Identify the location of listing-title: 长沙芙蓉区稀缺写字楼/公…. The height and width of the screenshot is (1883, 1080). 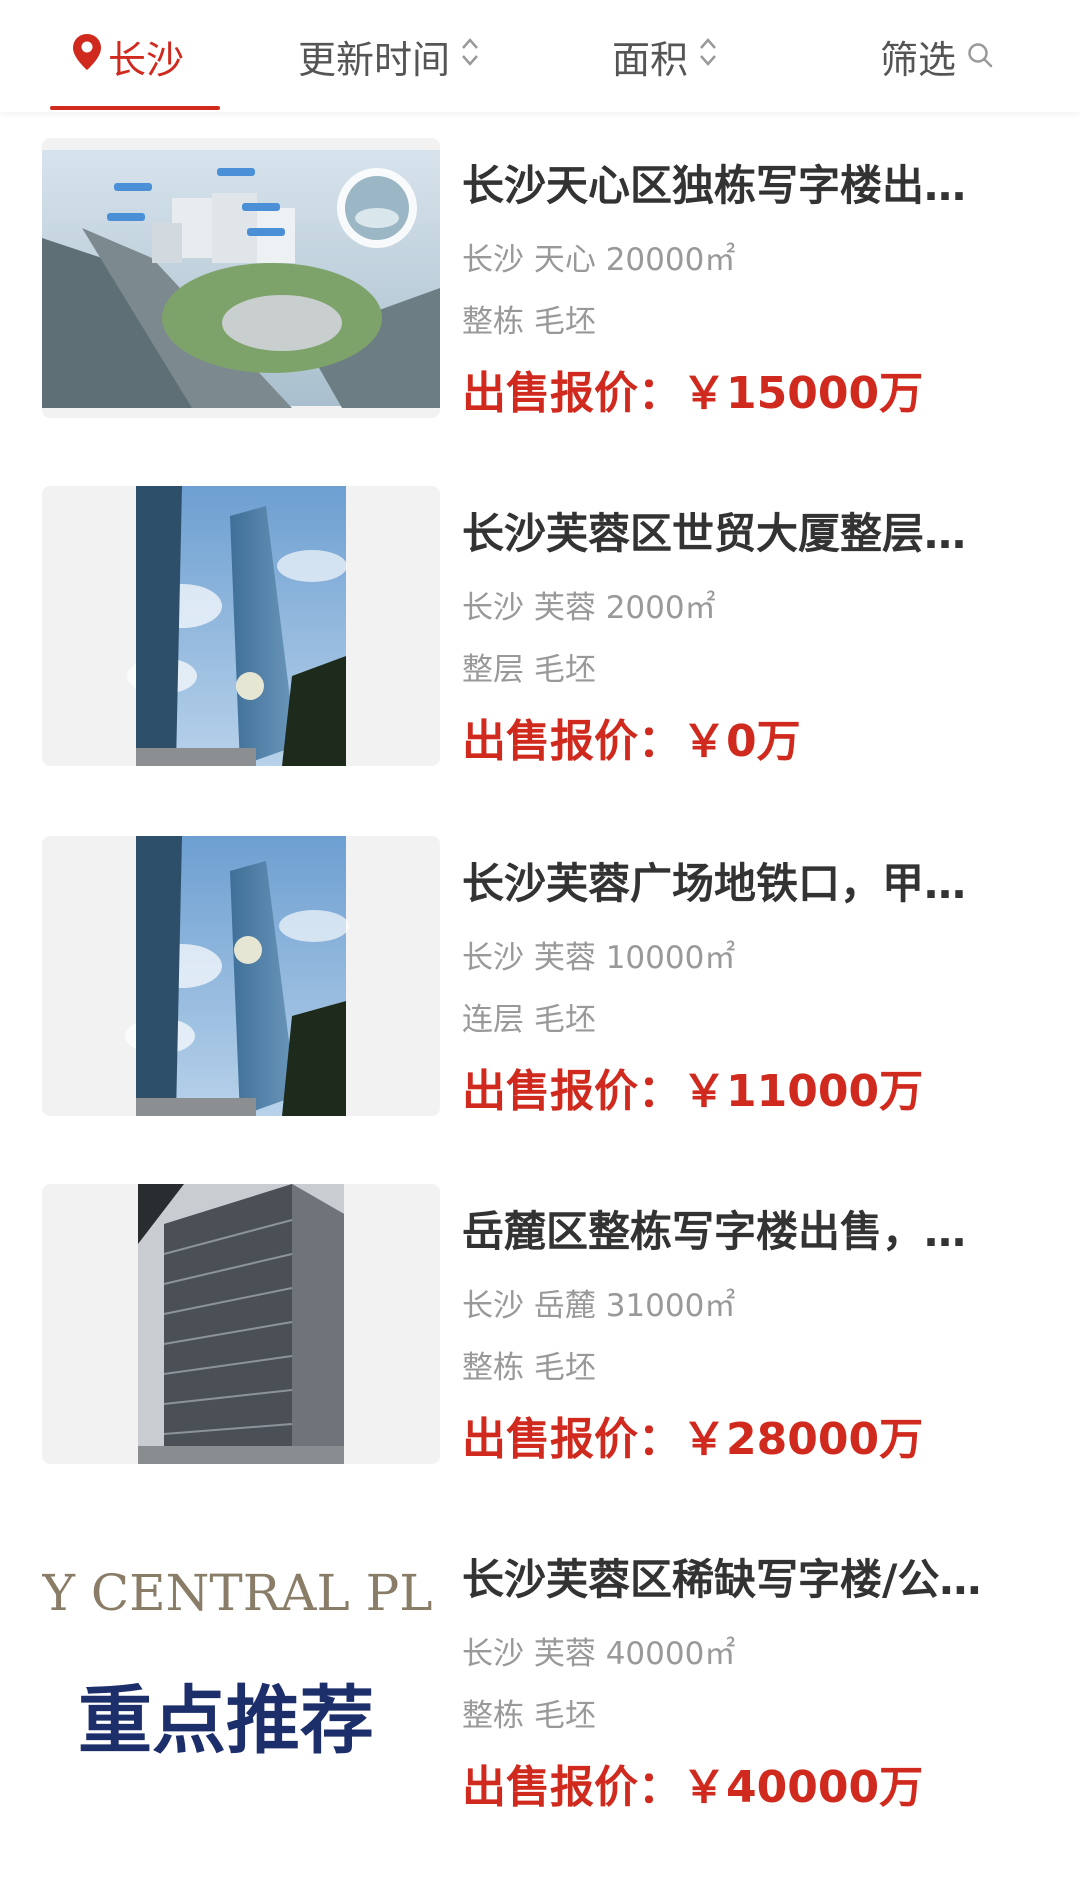
(742, 1580).